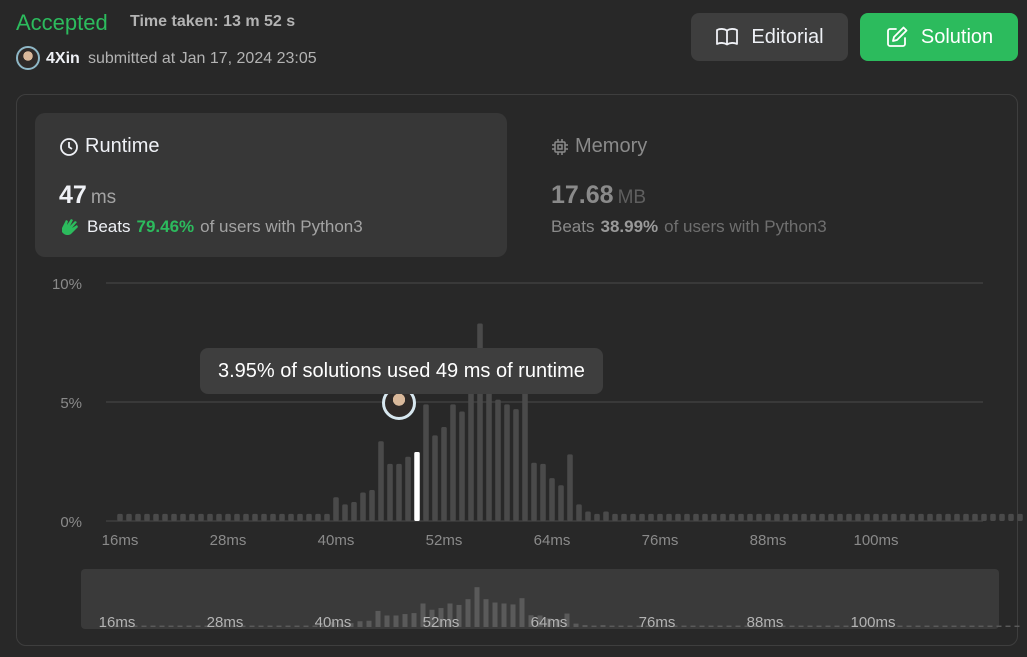 This screenshot has width=1027, height=657. I want to click on editorial-button: Editorial, so click(769, 37).